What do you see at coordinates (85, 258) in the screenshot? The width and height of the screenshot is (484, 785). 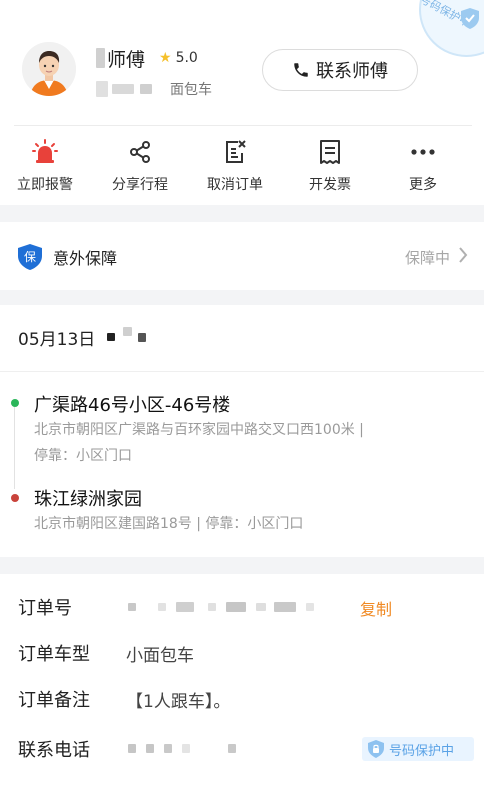 I see `insurance-title: 意外保障` at bounding box center [85, 258].